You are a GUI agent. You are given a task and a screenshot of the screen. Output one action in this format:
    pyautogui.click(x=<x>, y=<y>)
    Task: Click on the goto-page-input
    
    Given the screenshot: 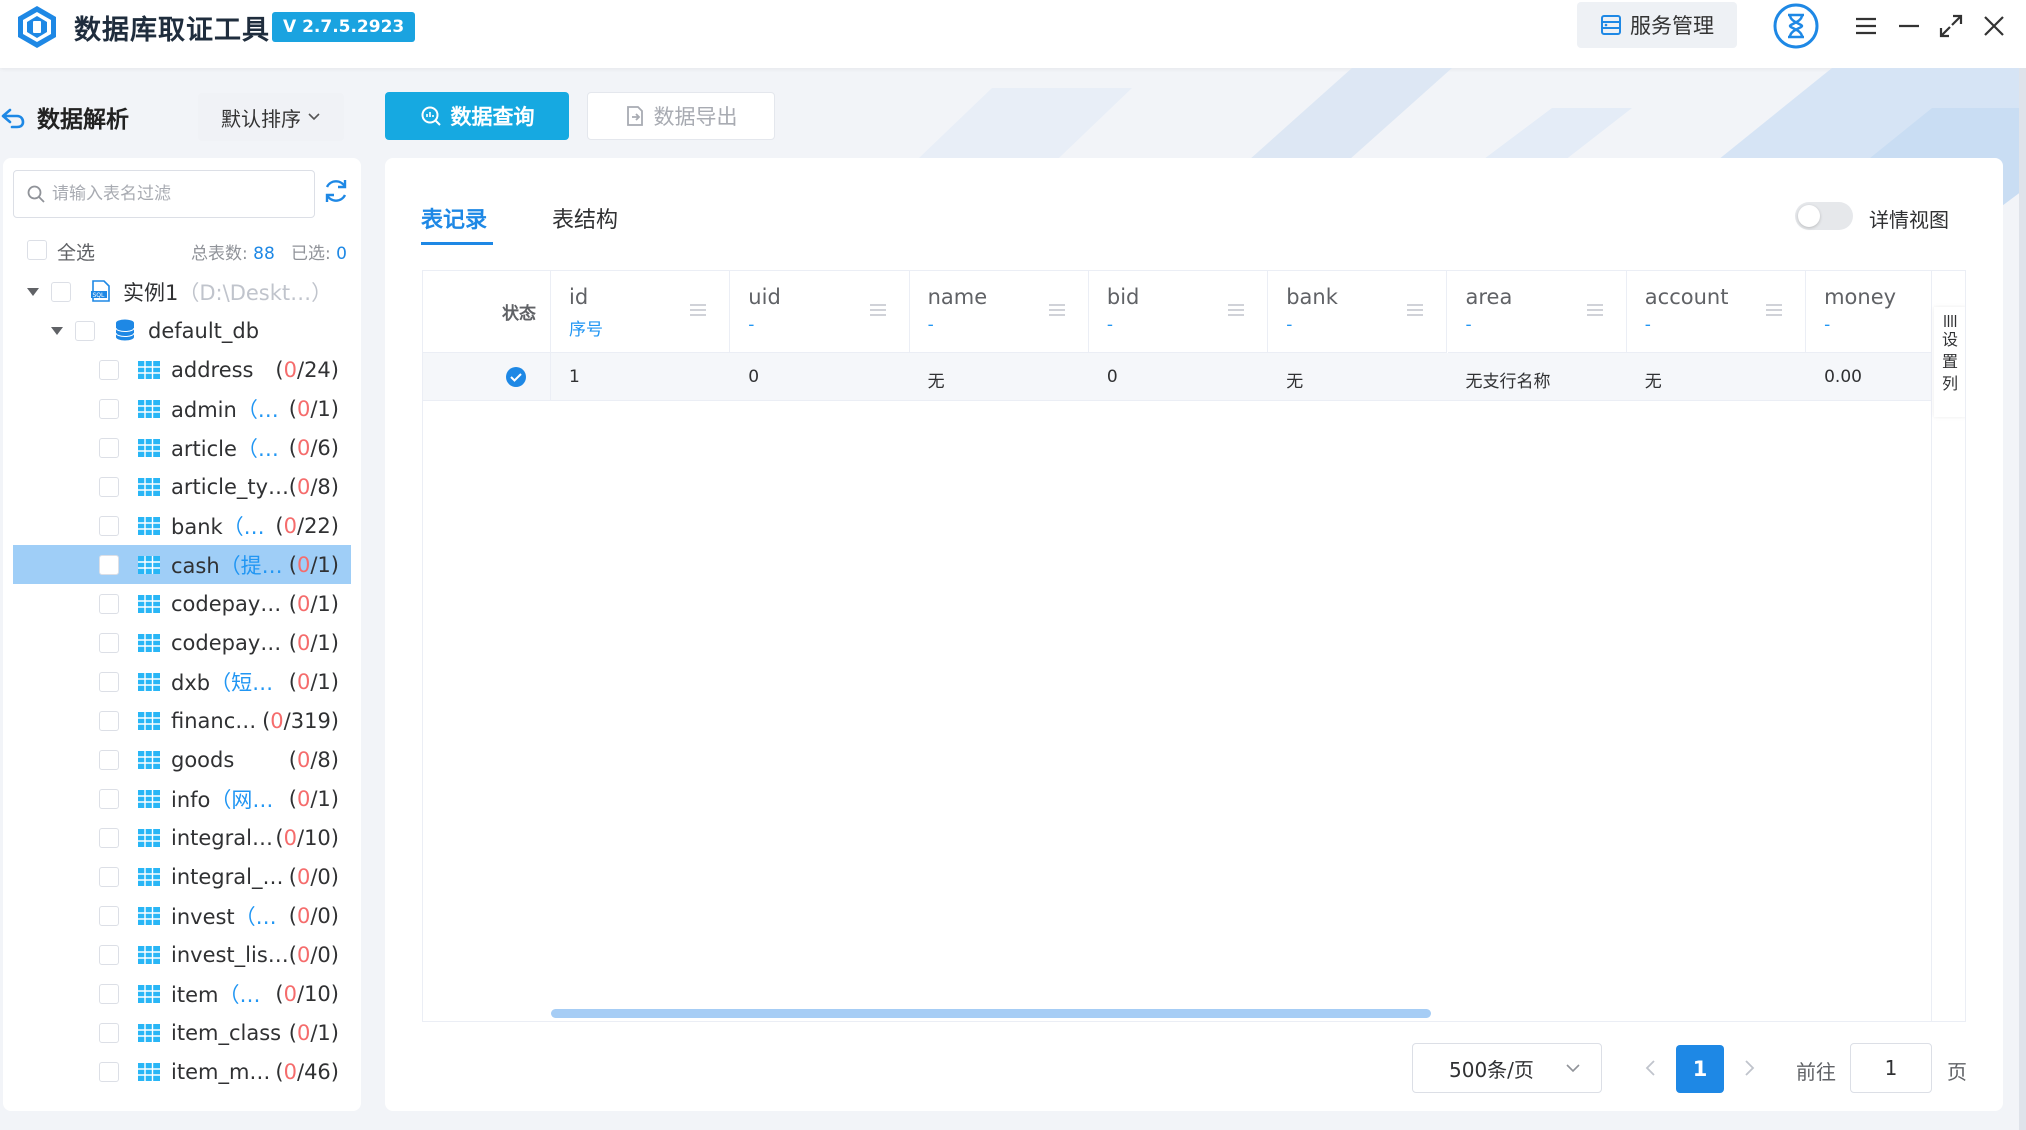 What is the action you would take?
    pyautogui.click(x=1891, y=1068)
    